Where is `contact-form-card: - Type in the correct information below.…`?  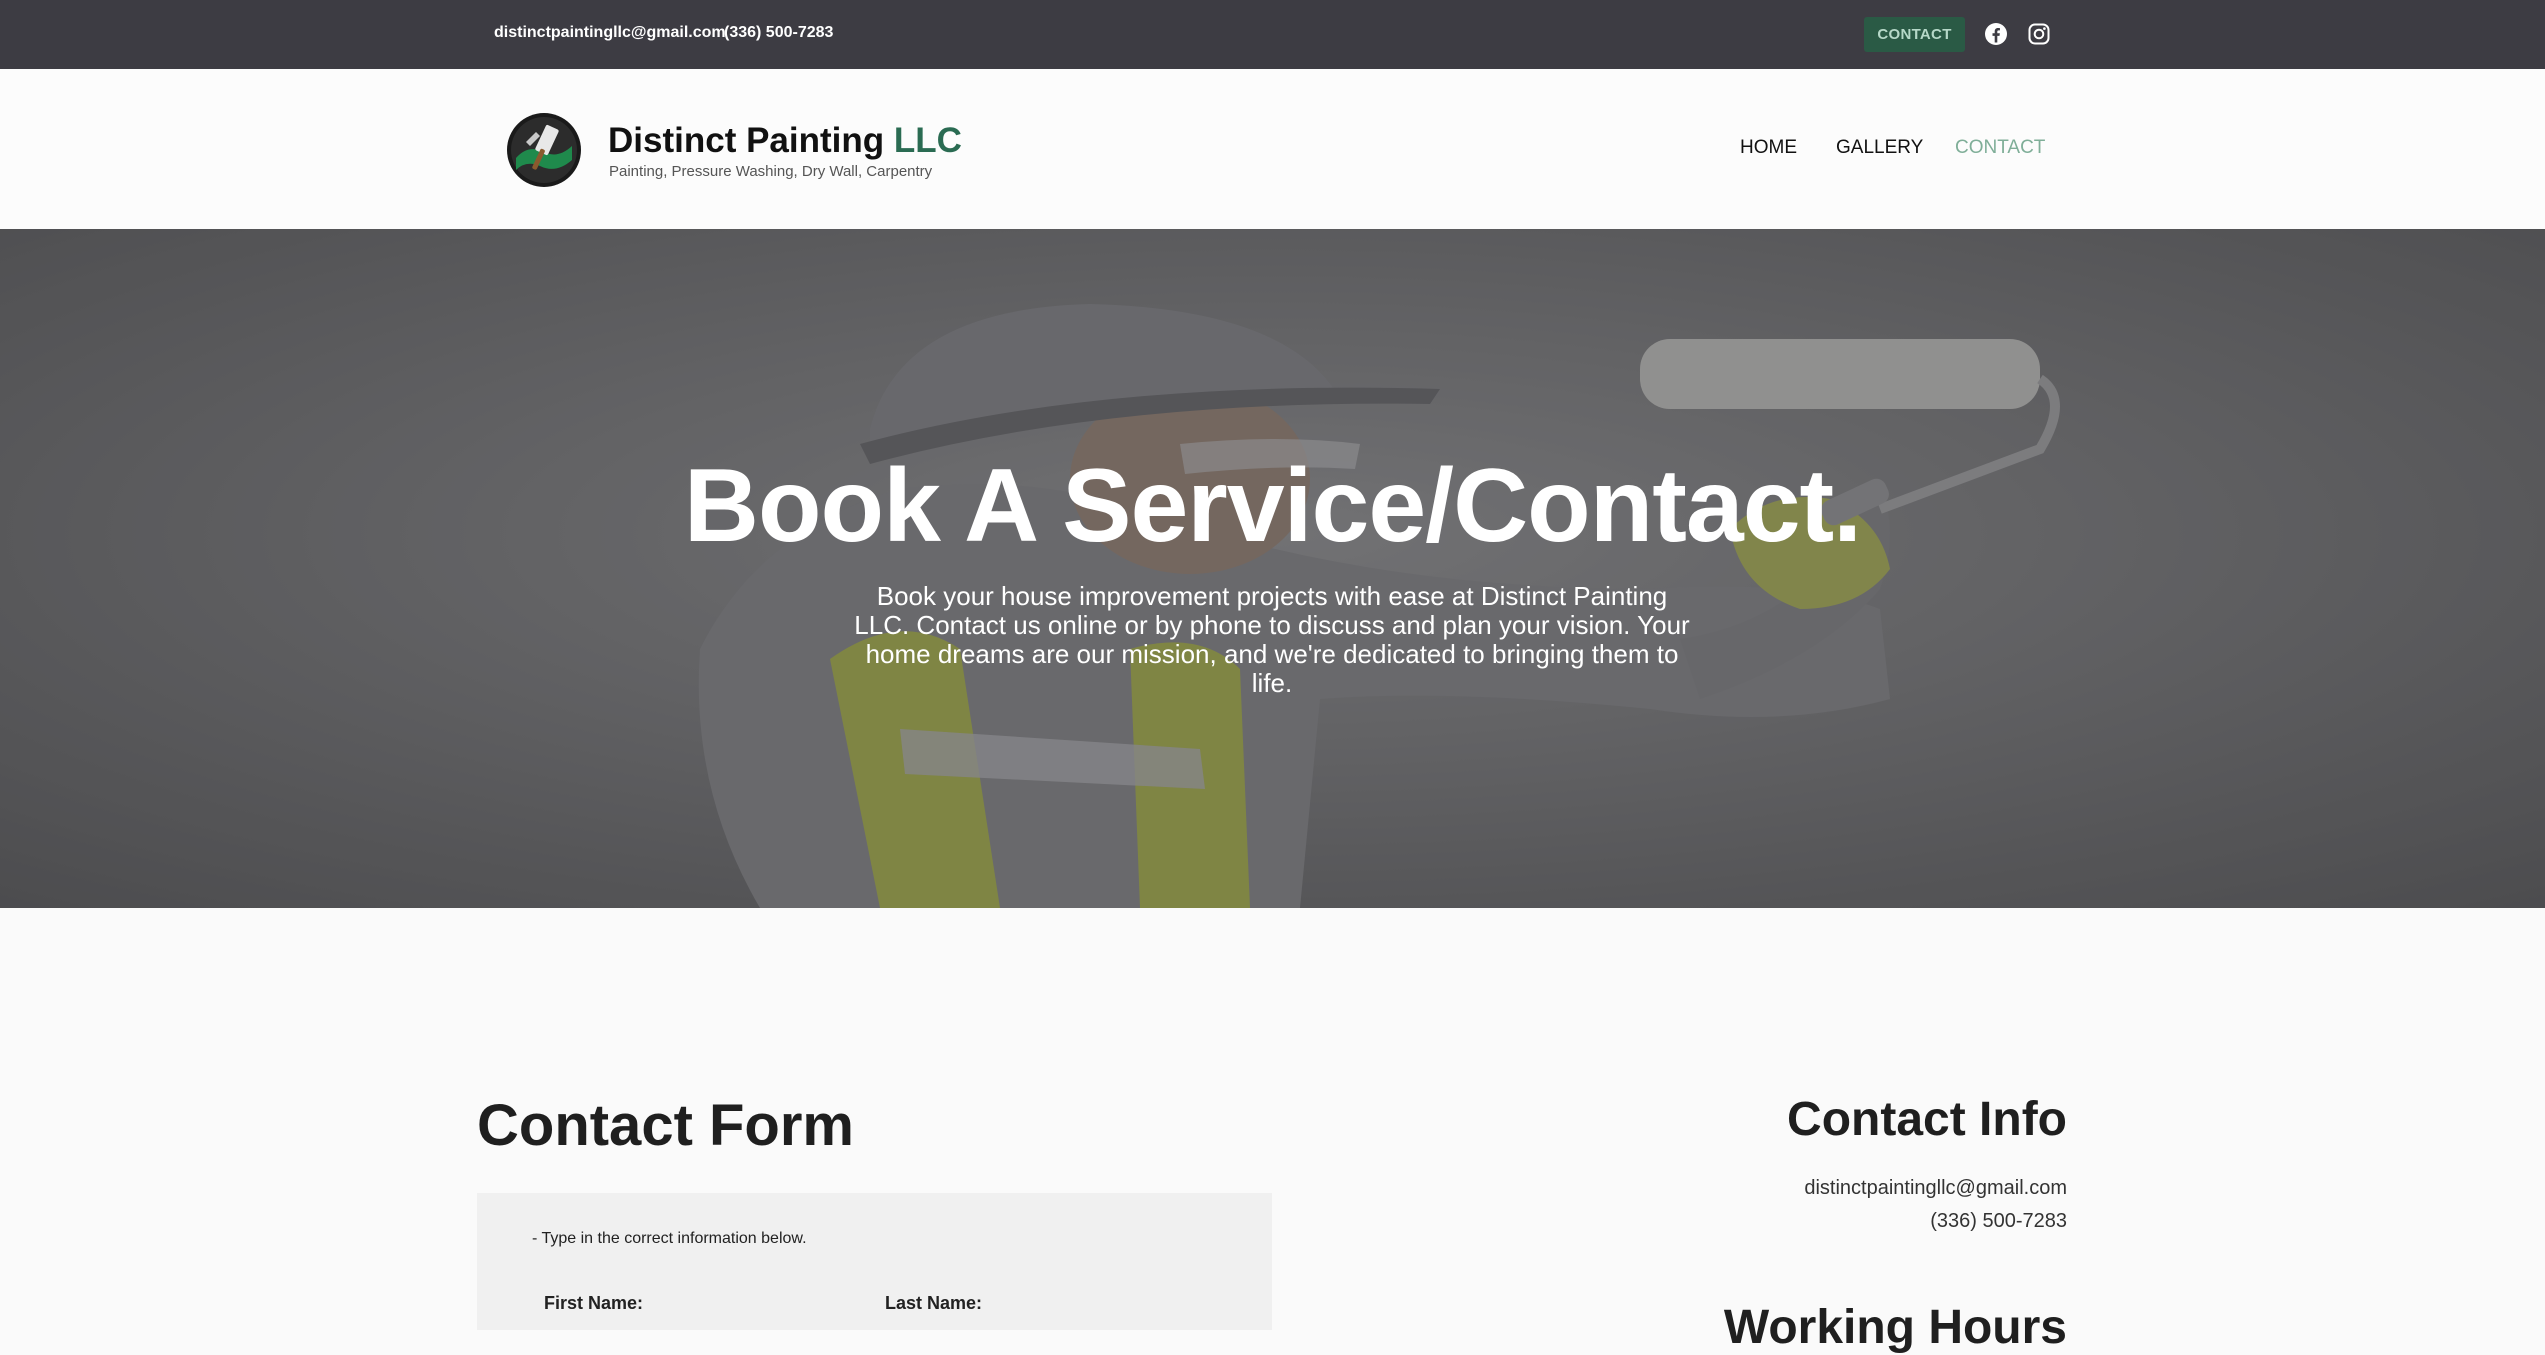 contact-form-card: - Type in the correct information below.… is located at coordinates (874, 1261).